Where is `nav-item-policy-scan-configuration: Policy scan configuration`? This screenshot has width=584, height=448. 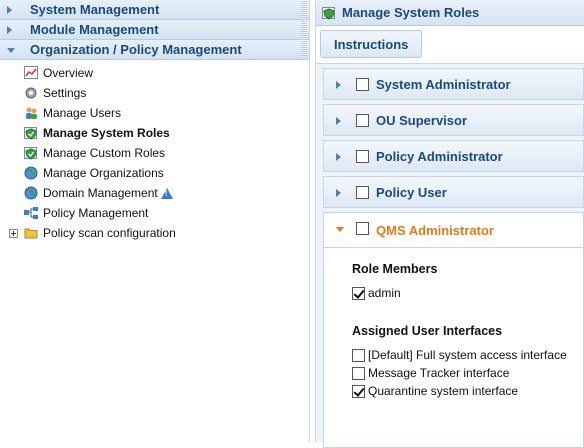 nav-item-policy-scan-configuration: Policy scan configuration is located at coordinates (154, 233).